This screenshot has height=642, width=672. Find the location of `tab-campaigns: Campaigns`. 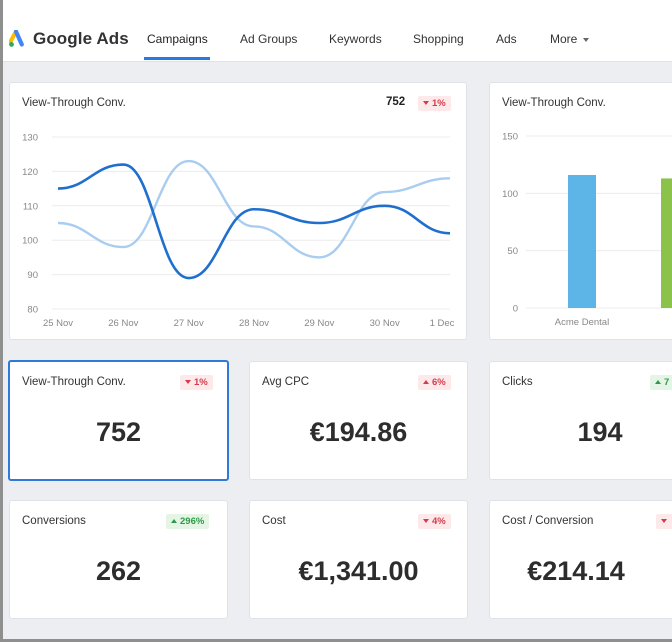

tab-campaigns: Campaigns is located at coordinates (177, 39).